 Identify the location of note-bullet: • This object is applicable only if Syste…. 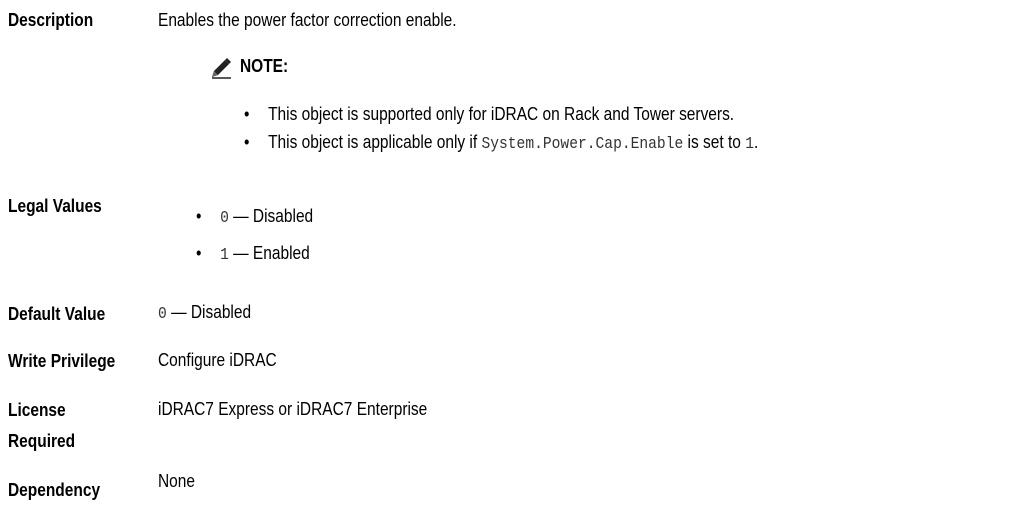
(501, 143).